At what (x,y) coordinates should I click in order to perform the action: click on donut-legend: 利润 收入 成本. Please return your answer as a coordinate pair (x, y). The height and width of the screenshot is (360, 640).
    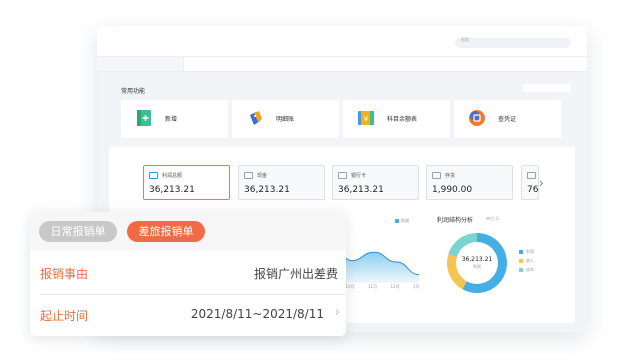
    Looking at the image, I should click on (526, 260).